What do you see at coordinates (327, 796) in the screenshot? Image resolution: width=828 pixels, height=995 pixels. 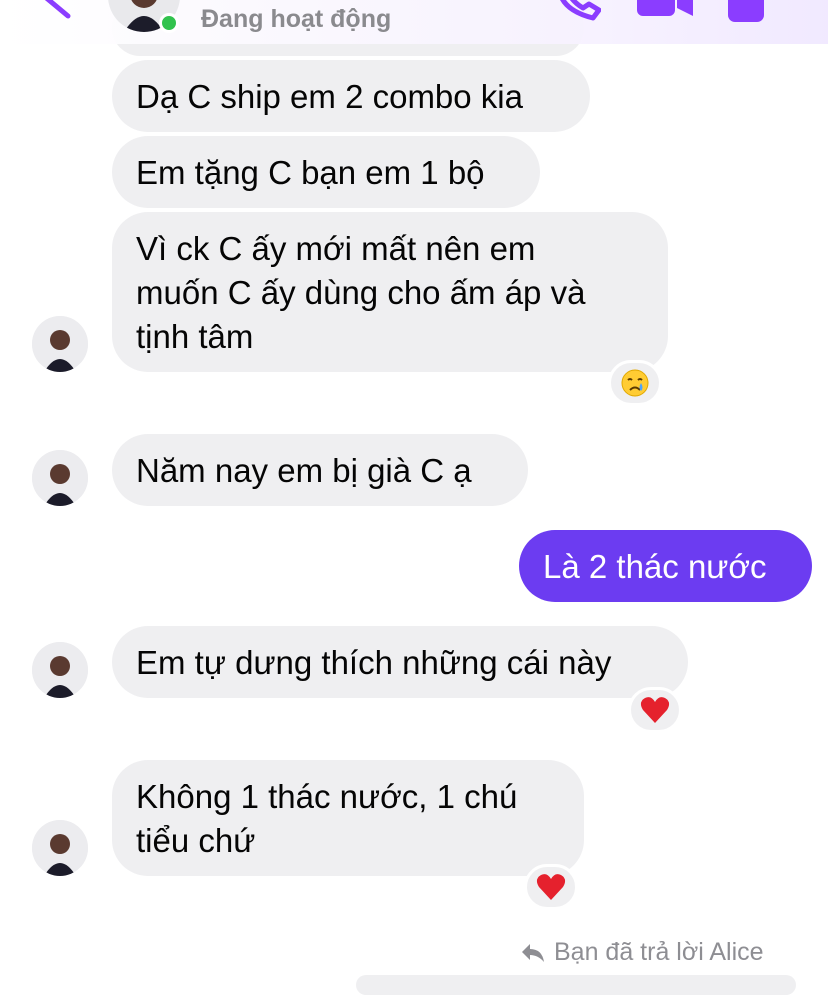 I see `message-text: Không 1 thác nước, 1 chú` at bounding box center [327, 796].